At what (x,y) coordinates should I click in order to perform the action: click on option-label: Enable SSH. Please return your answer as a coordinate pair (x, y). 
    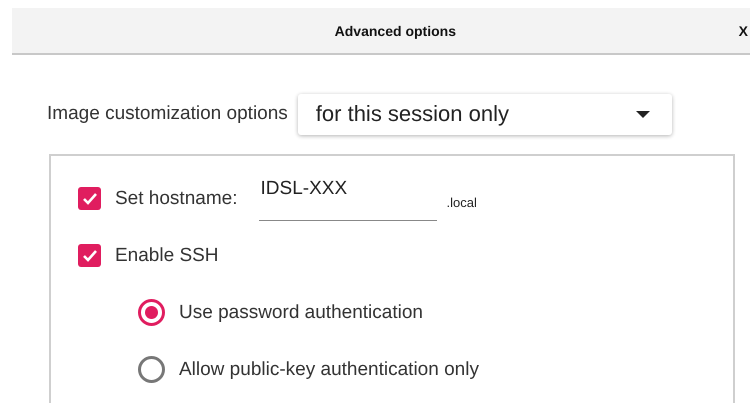
    Looking at the image, I should click on (167, 255).